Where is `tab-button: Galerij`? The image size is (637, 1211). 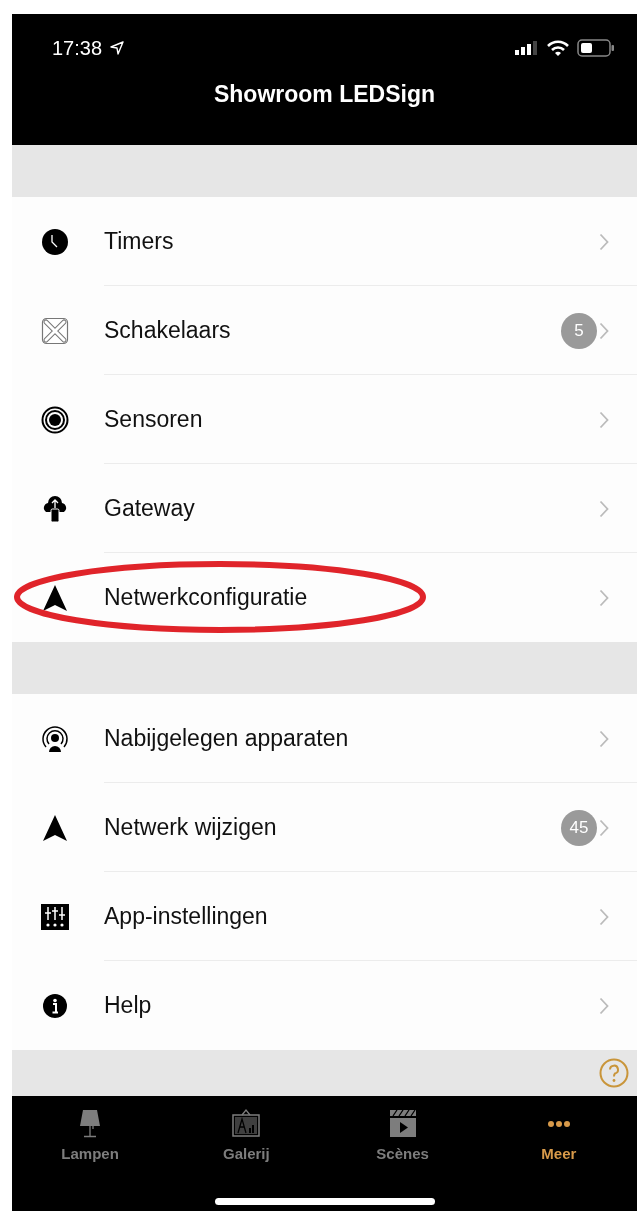 tab-button: Galerij is located at coordinates (246, 1135).